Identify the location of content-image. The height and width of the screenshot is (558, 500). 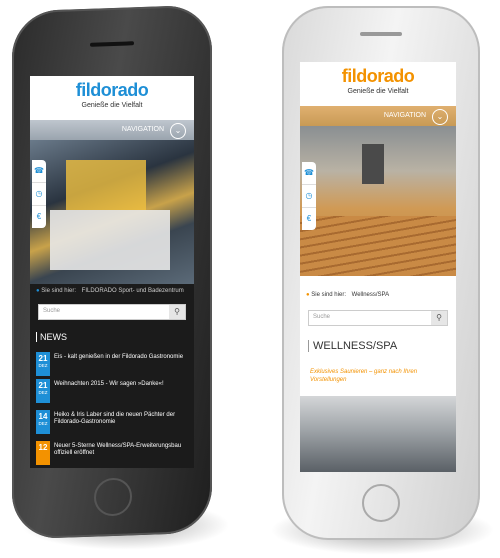
(378, 434).